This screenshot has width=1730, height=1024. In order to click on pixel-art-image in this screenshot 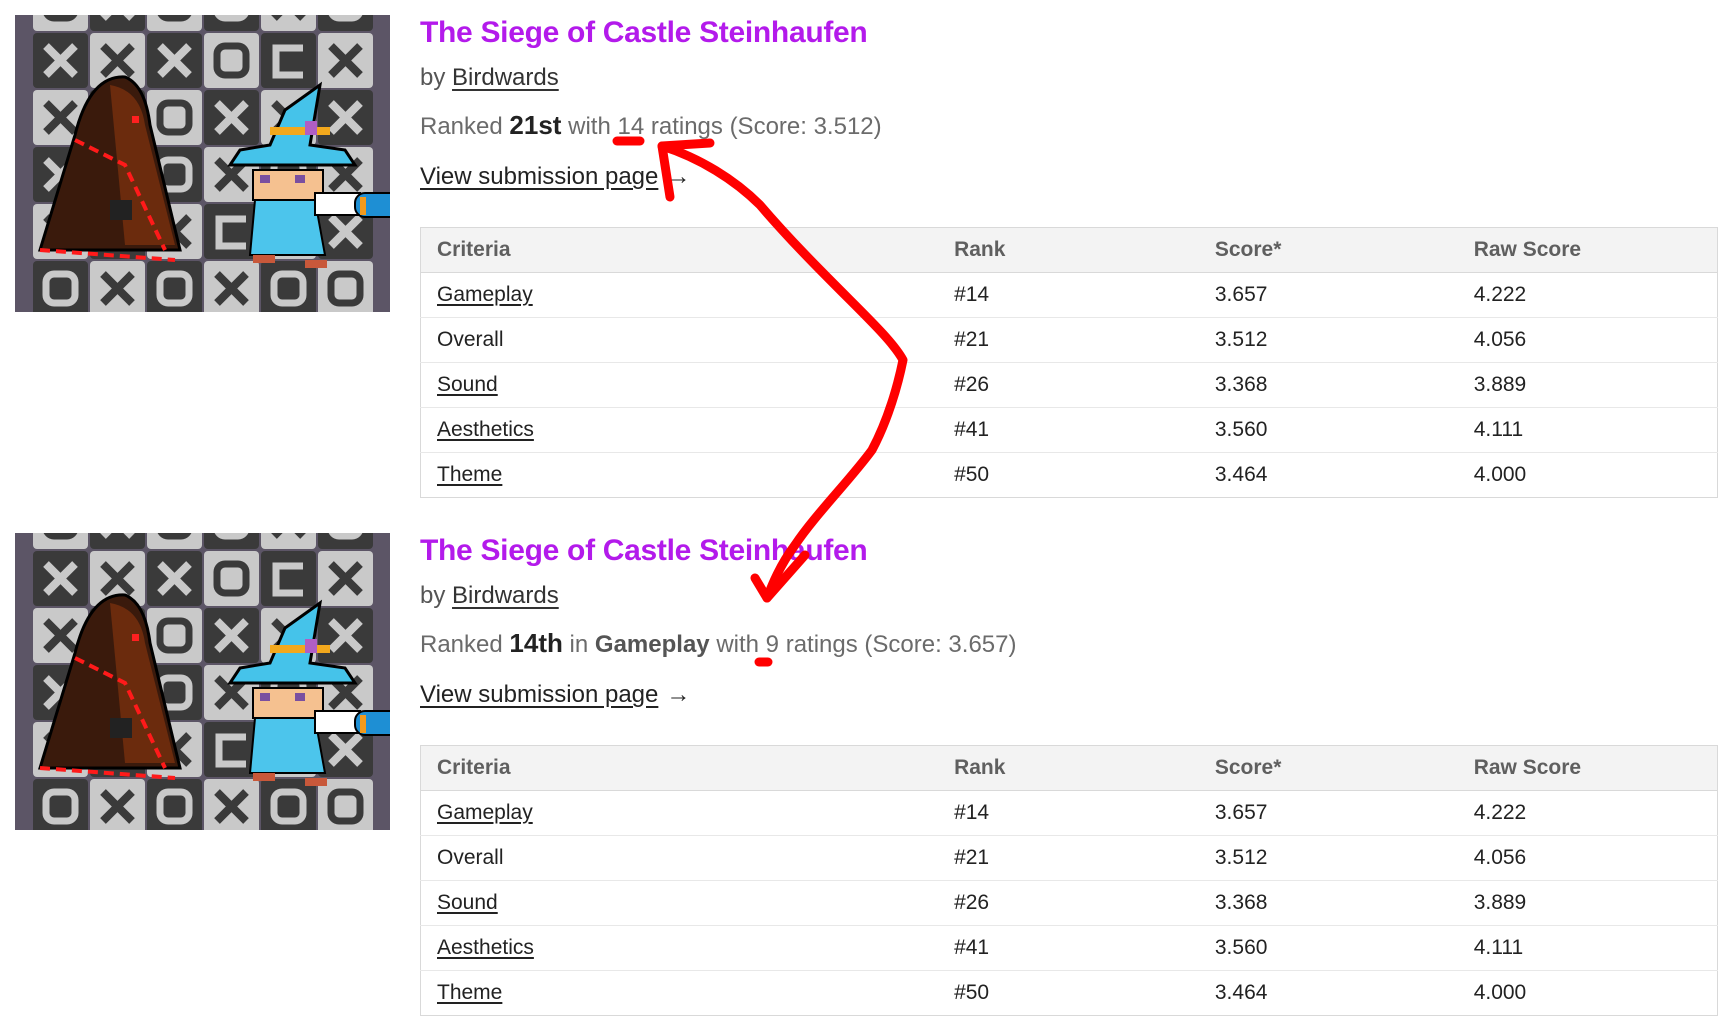, I will do `click(202, 163)`.